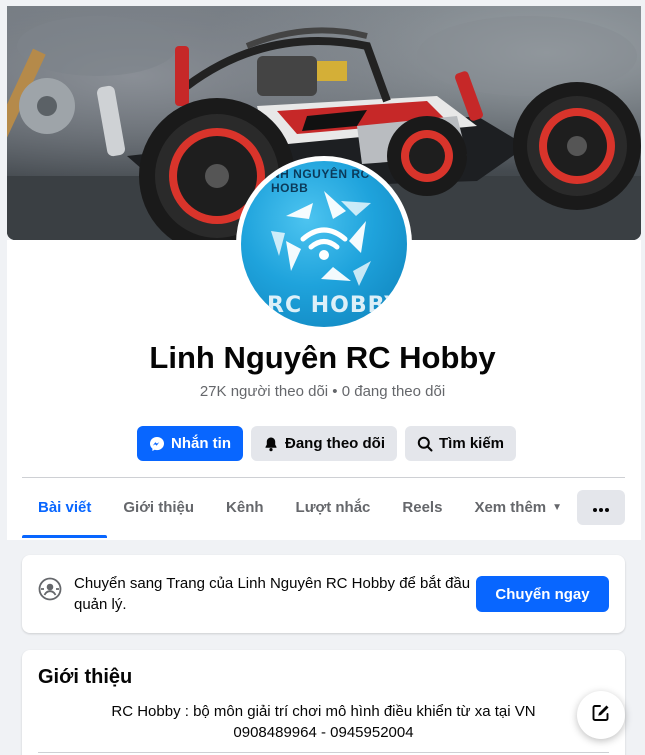 Image resolution: width=645 pixels, height=755 pixels. I want to click on search-icon, so click(425, 444).